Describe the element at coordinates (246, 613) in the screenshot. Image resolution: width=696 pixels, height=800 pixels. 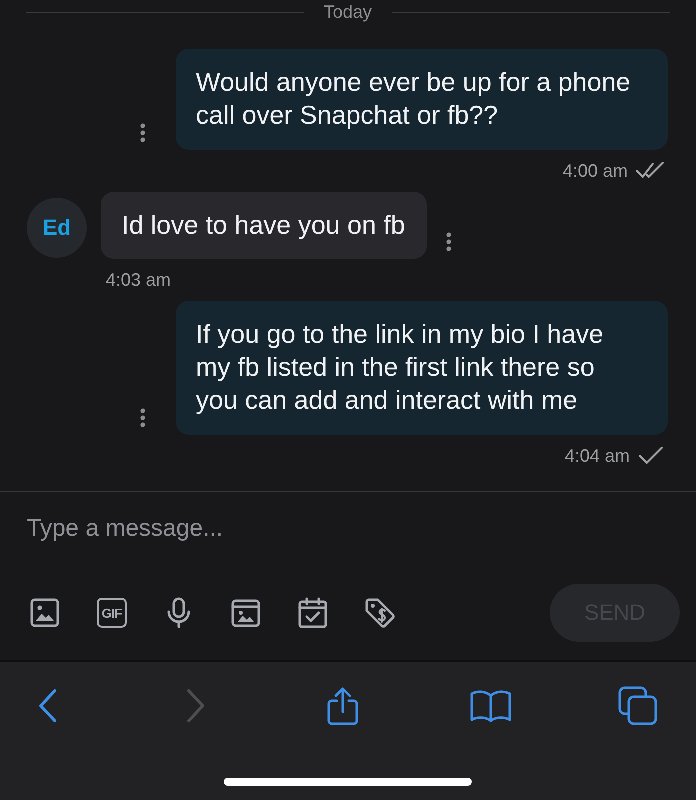
I see `photo-album-icon` at that location.